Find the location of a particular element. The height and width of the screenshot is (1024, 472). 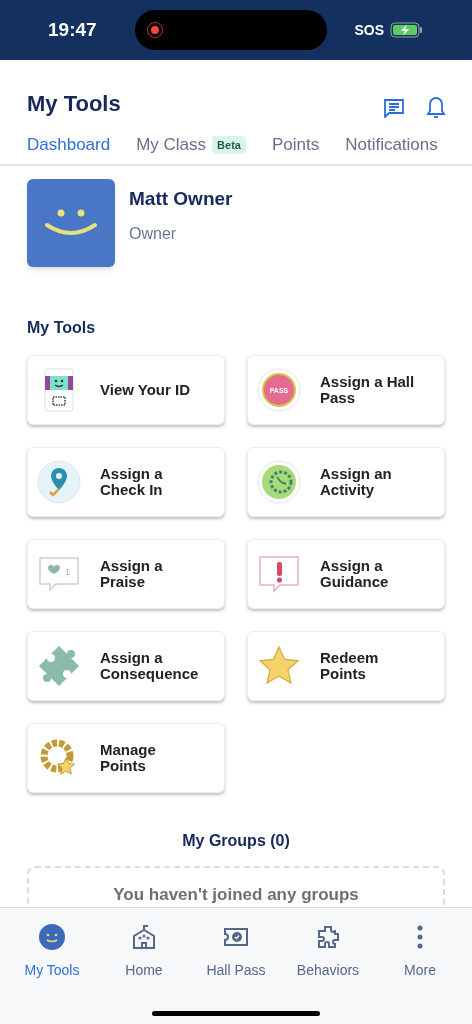

status-time: 19:47 is located at coordinates (73, 29).